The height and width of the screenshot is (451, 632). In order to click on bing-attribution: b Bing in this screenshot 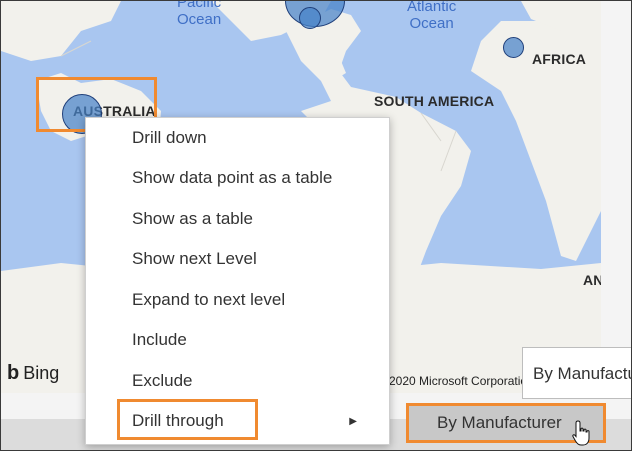, I will do `click(33, 373)`.